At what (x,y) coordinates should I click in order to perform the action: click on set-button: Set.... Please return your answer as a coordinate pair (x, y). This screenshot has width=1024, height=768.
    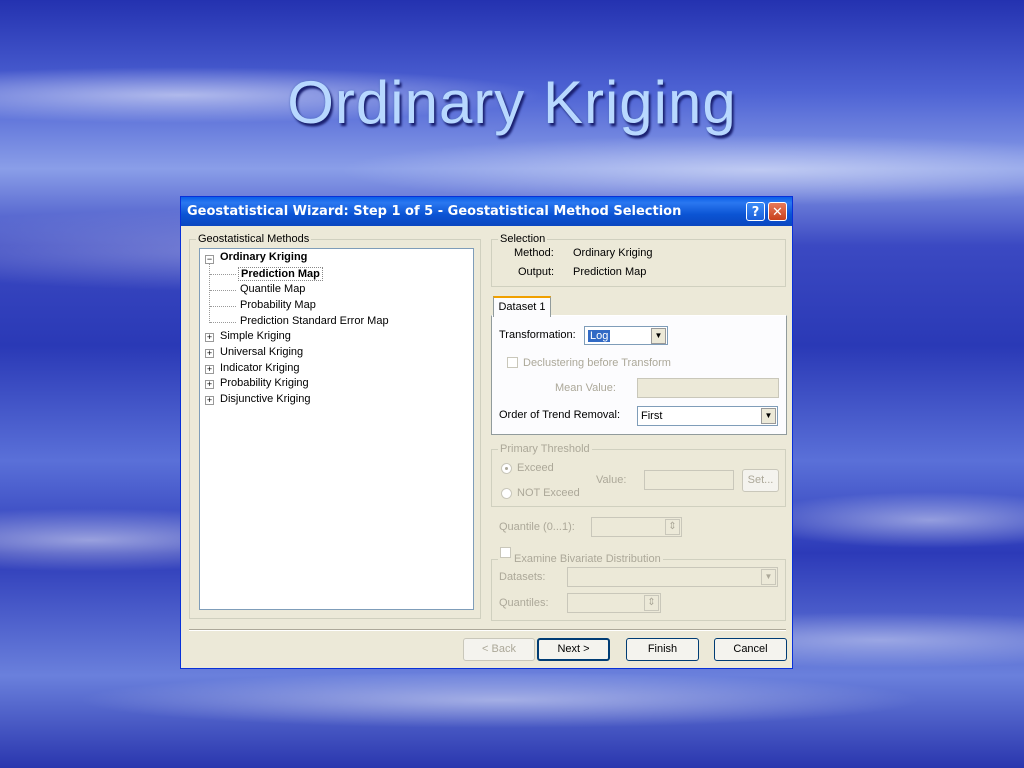
    Looking at the image, I should click on (760, 480).